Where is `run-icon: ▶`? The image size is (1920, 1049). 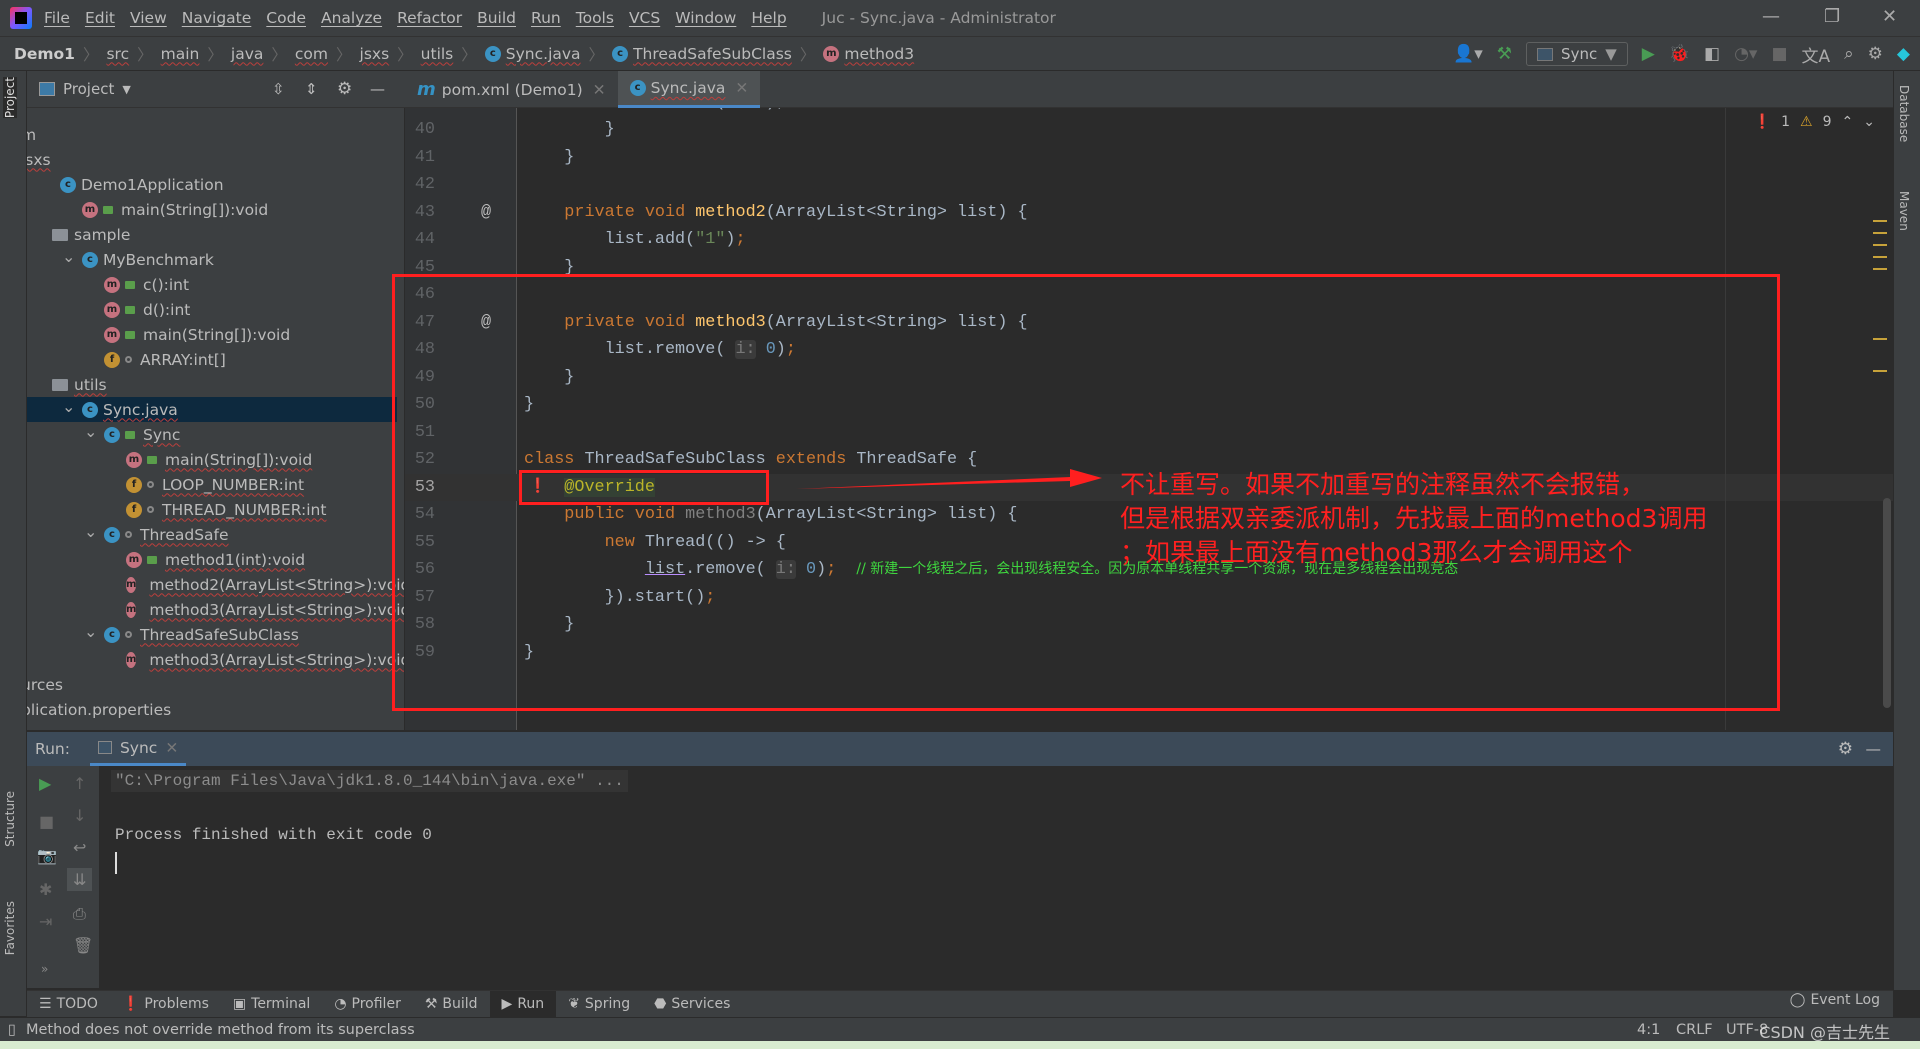 run-icon: ▶ is located at coordinates (1648, 54).